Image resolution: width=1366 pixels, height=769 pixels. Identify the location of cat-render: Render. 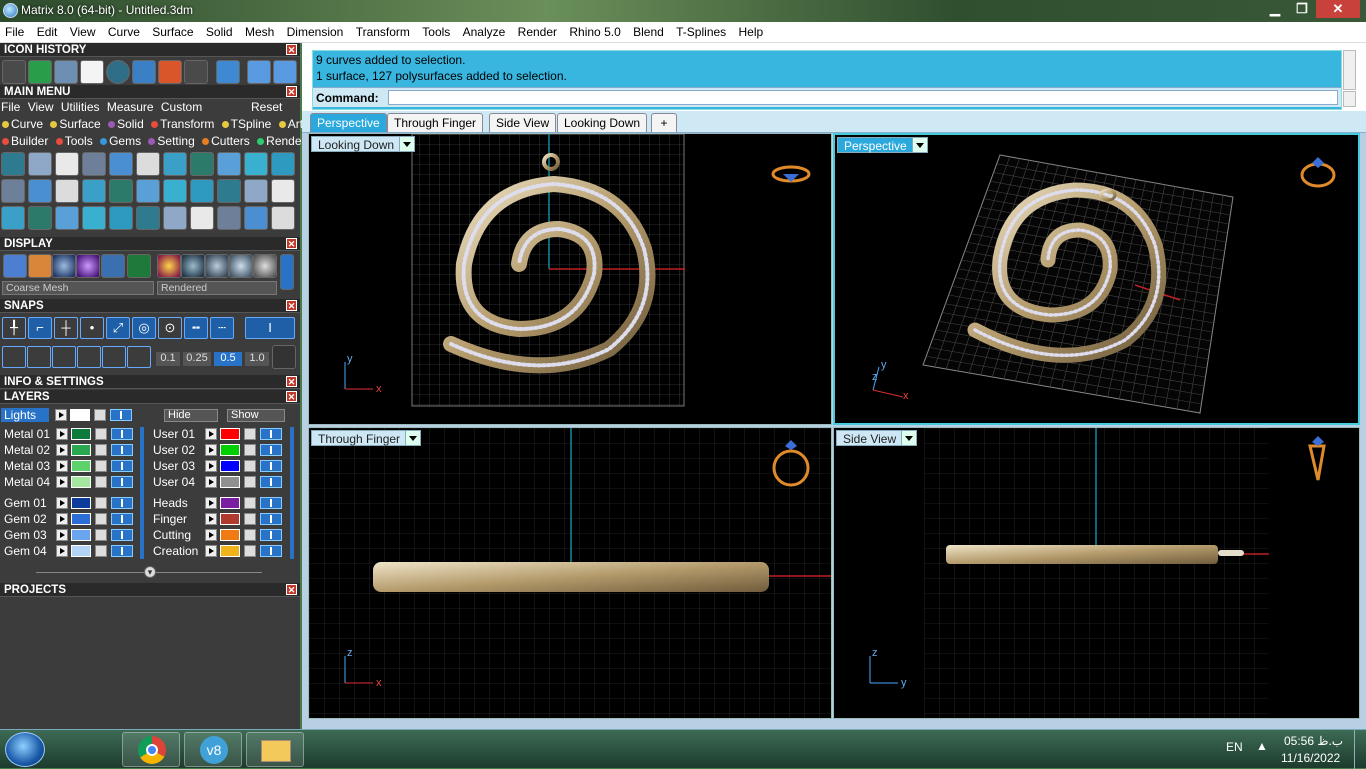
(281, 141).